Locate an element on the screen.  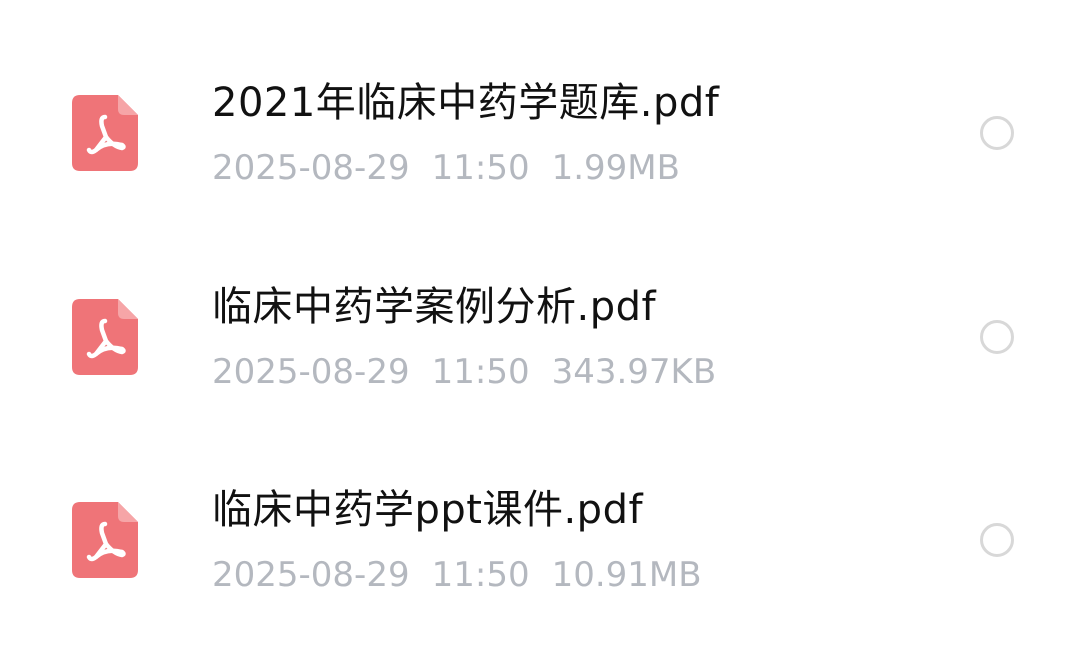
file-meta: 2025-08-29 11:50 1.99MB is located at coordinates (457, 168).